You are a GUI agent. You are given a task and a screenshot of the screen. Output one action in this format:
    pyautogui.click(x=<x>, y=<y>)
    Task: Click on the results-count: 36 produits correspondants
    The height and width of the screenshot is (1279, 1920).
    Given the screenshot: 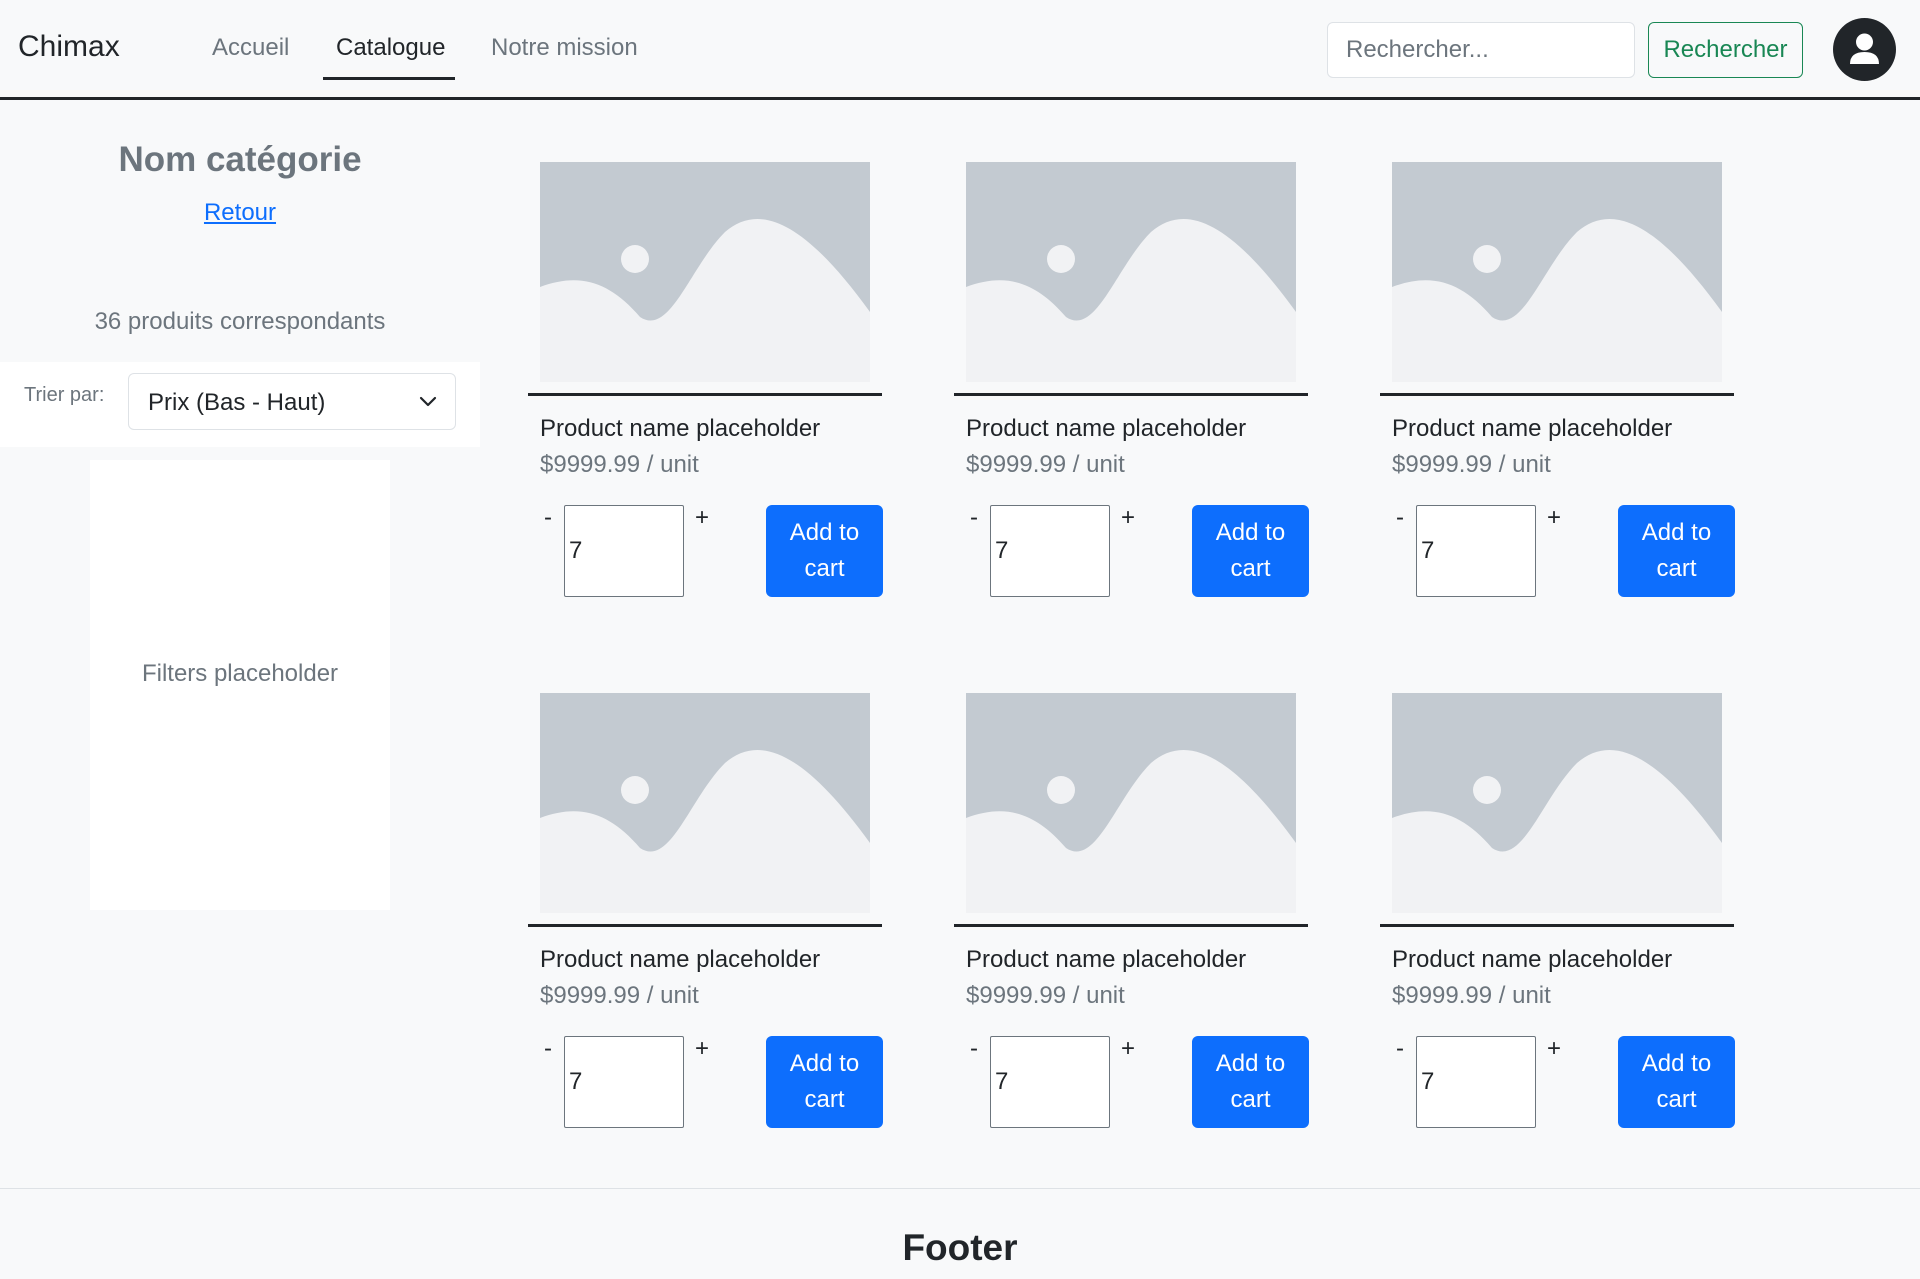 What is the action you would take?
    pyautogui.click(x=240, y=321)
    